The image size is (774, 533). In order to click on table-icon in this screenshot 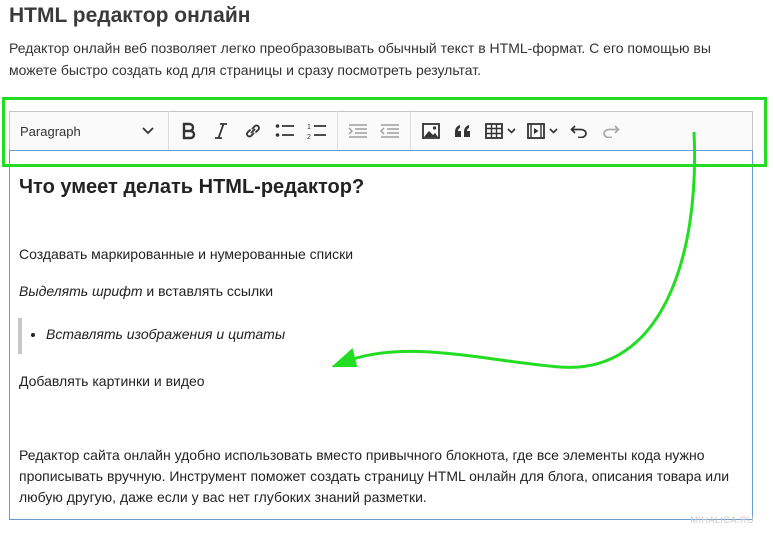, I will do `click(493, 131)`.